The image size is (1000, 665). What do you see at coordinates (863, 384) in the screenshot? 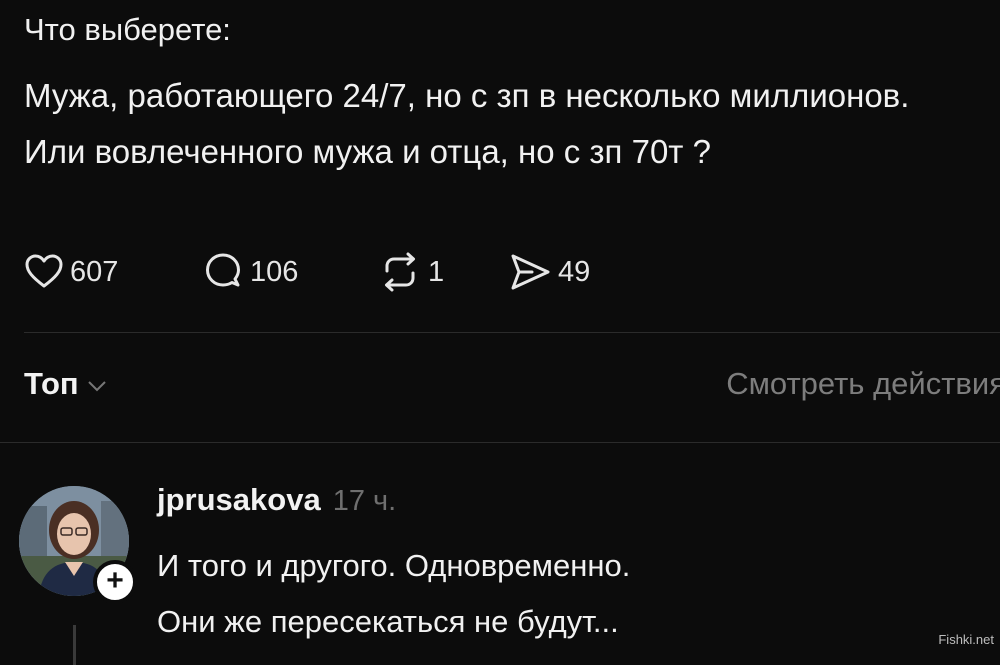
I see `view-activity-link: Смотреть действия` at bounding box center [863, 384].